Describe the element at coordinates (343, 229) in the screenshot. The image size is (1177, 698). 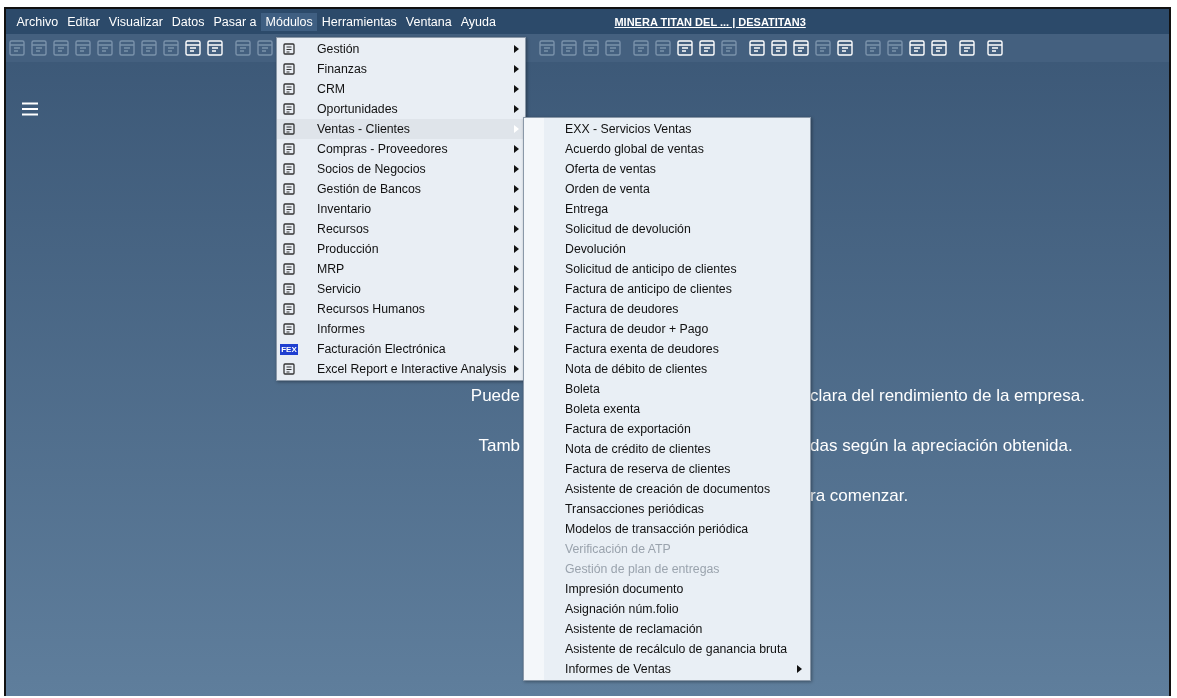
I see `menu-item-label: Recursos` at that location.